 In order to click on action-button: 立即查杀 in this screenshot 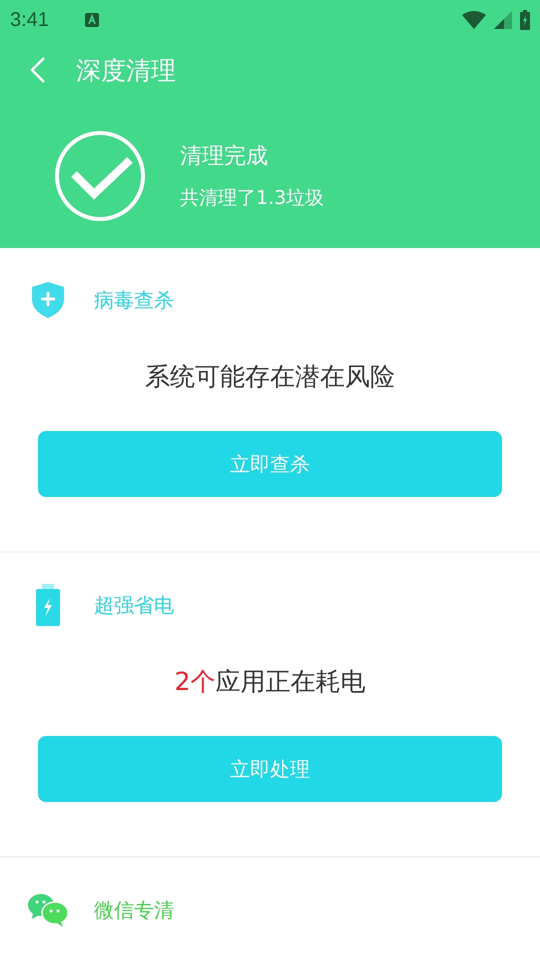, I will do `click(270, 464)`.